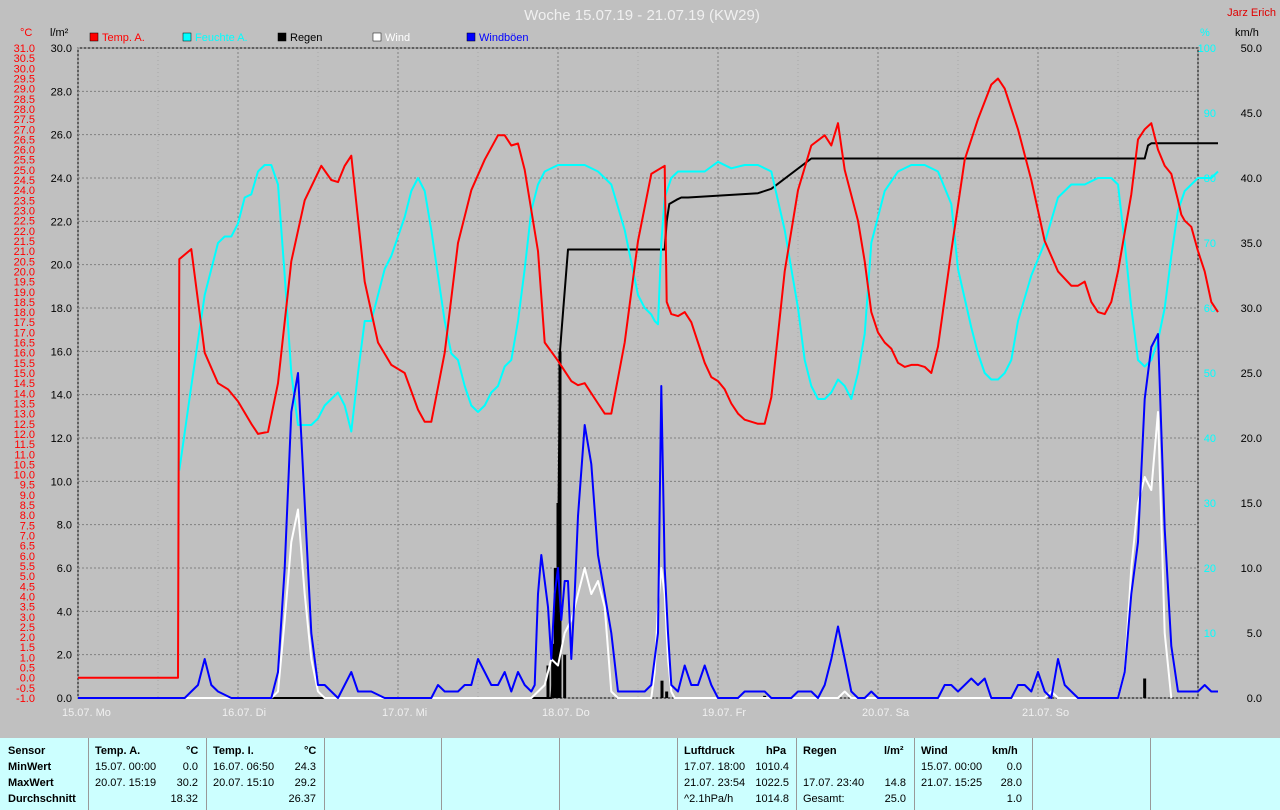 This screenshot has width=1280, height=810. What do you see at coordinates (1205, 33) in the screenshot?
I see `humidity-axis-unit: %` at bounding box center [1205, 33].